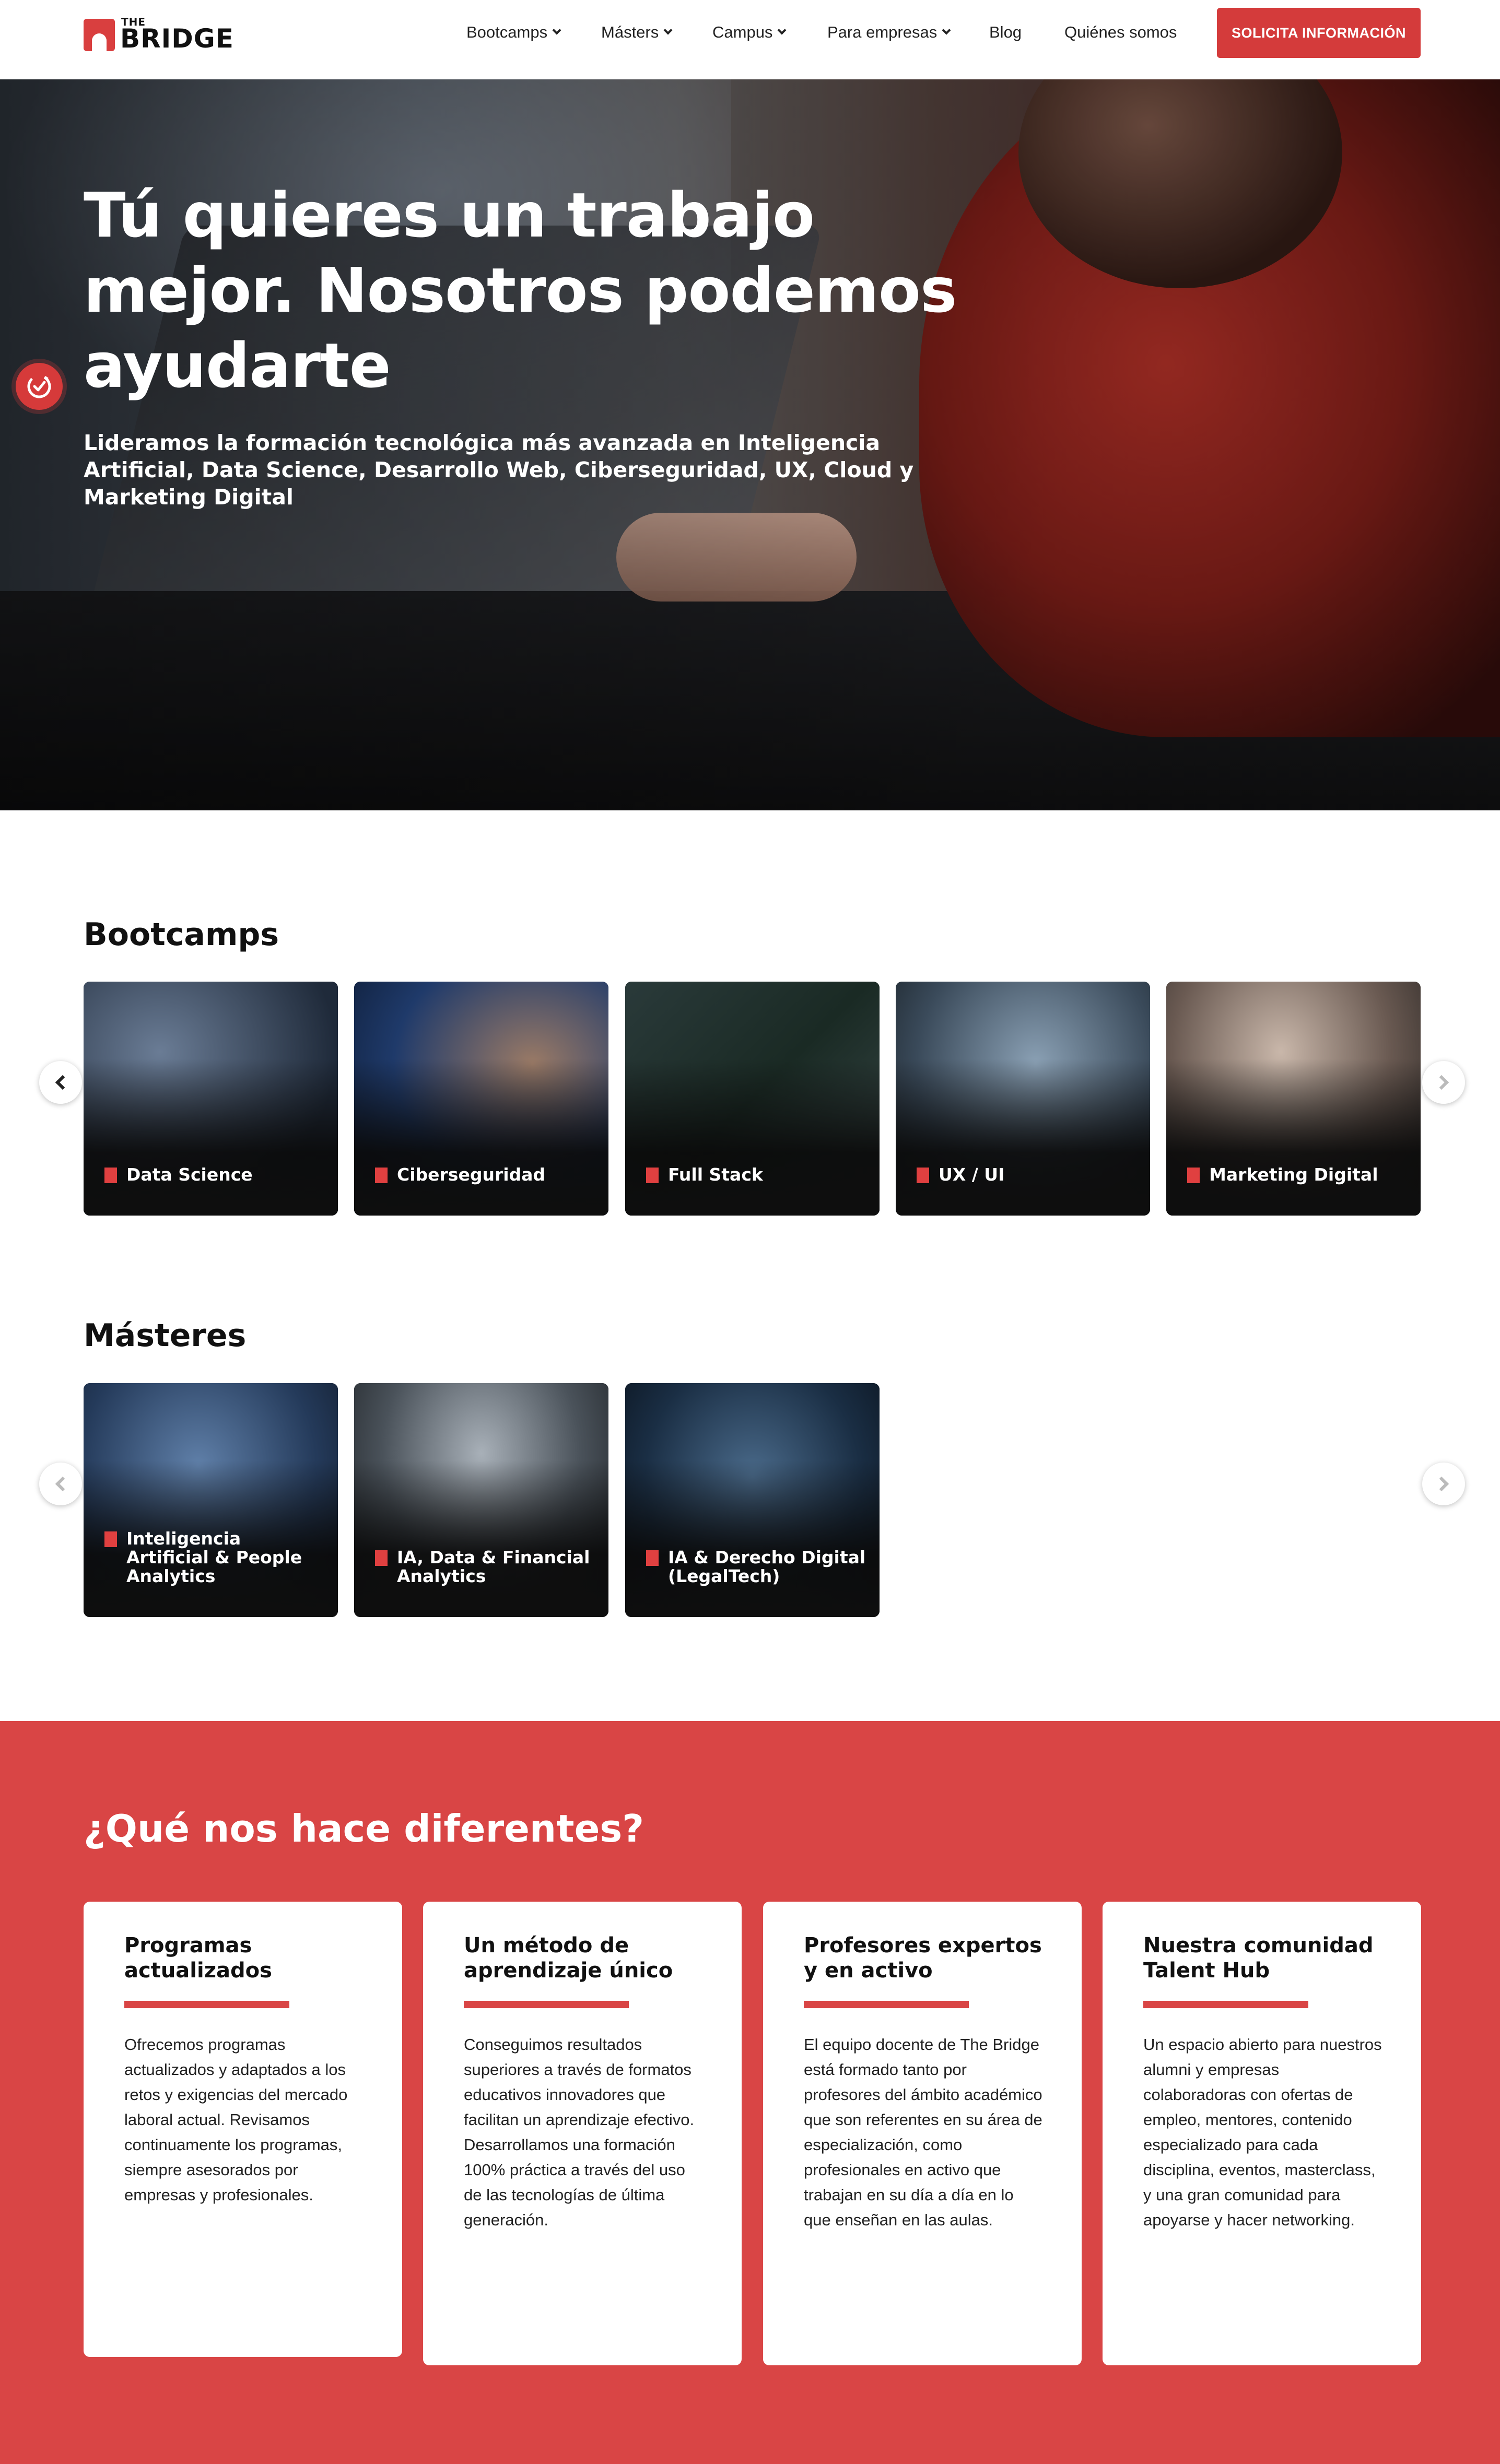 The width and height of the screenshot is (1500, 2464). Describe the element at coordinates (507, 32) in the screenshot. I see `nav-item-label: Bootcamps` at that location.